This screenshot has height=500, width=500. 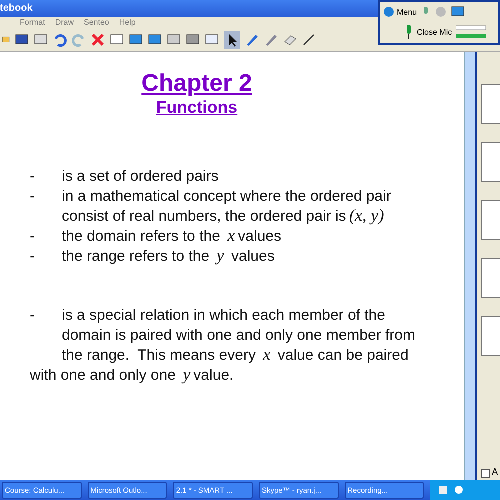 What do you see at coordinates (470, 266) in the screenshot?
I see `scrollbar` at bounding box center [470, 266].